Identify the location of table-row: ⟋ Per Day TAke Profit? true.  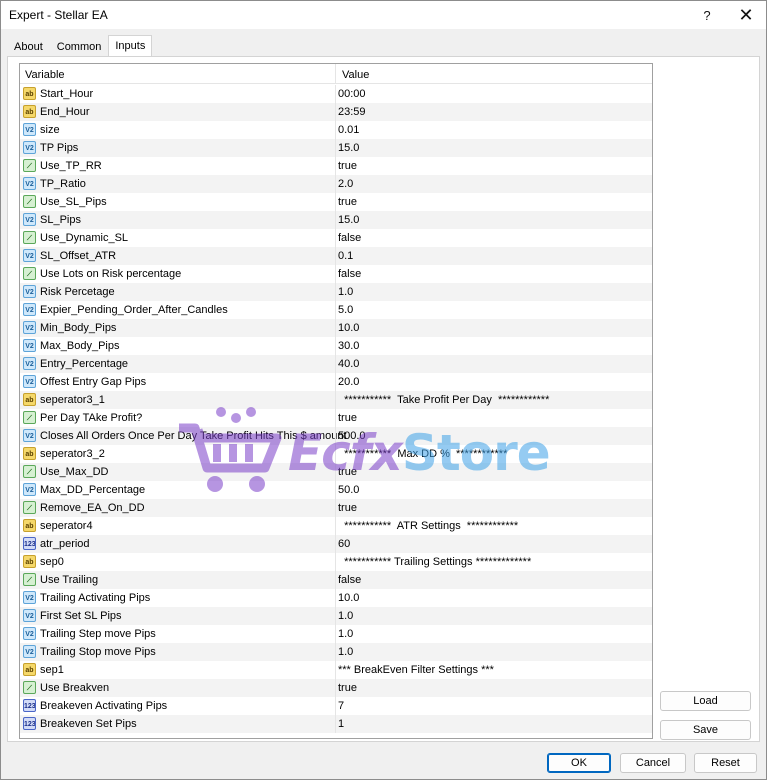
(336, 418).